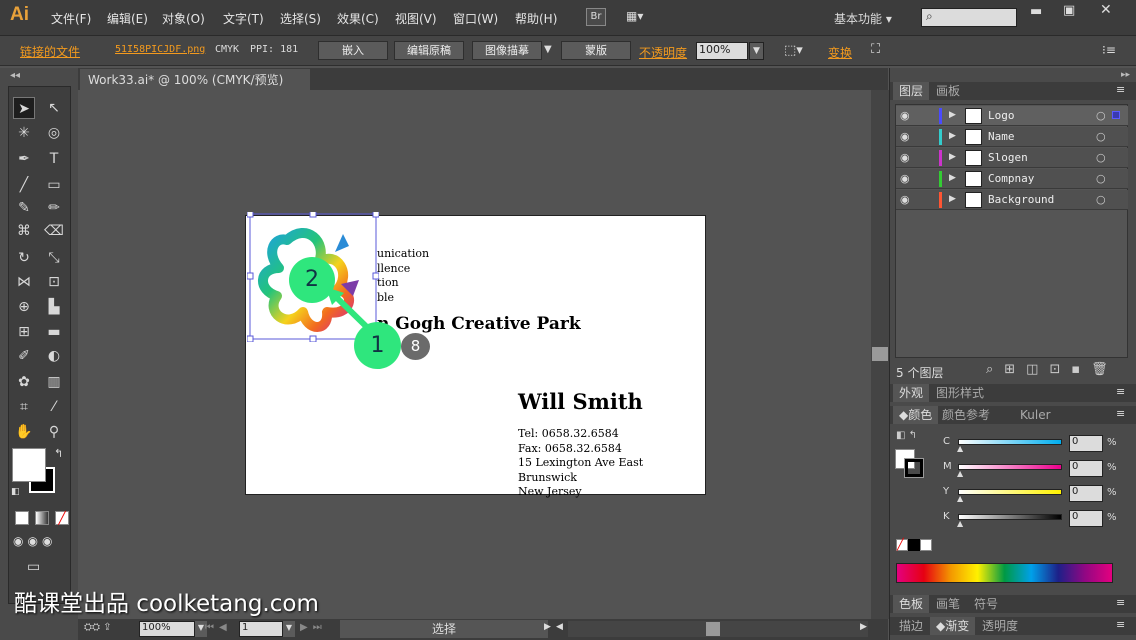 Image resolution: width=1136 pixels, height=640 pixels. Describe the element at coordinates (1052, 369) in the screenshot. I see `layers-footer-icons: ⌕⊞◫⊡▪🗑` at that location.